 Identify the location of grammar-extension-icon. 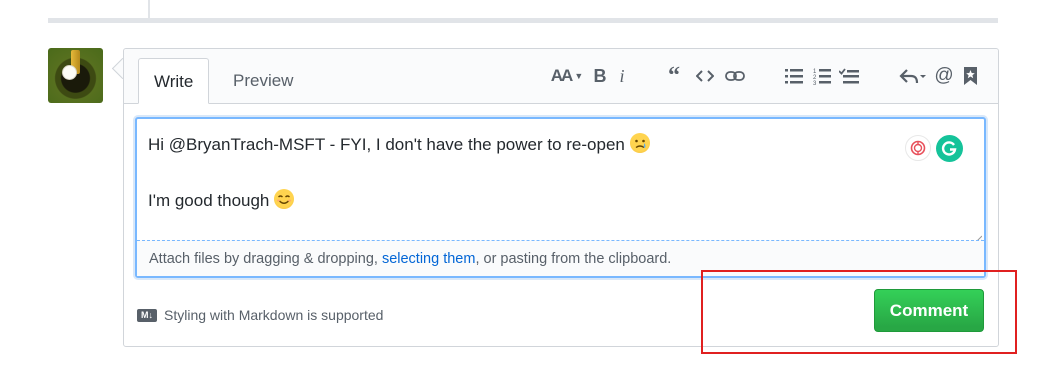
(918, 148).